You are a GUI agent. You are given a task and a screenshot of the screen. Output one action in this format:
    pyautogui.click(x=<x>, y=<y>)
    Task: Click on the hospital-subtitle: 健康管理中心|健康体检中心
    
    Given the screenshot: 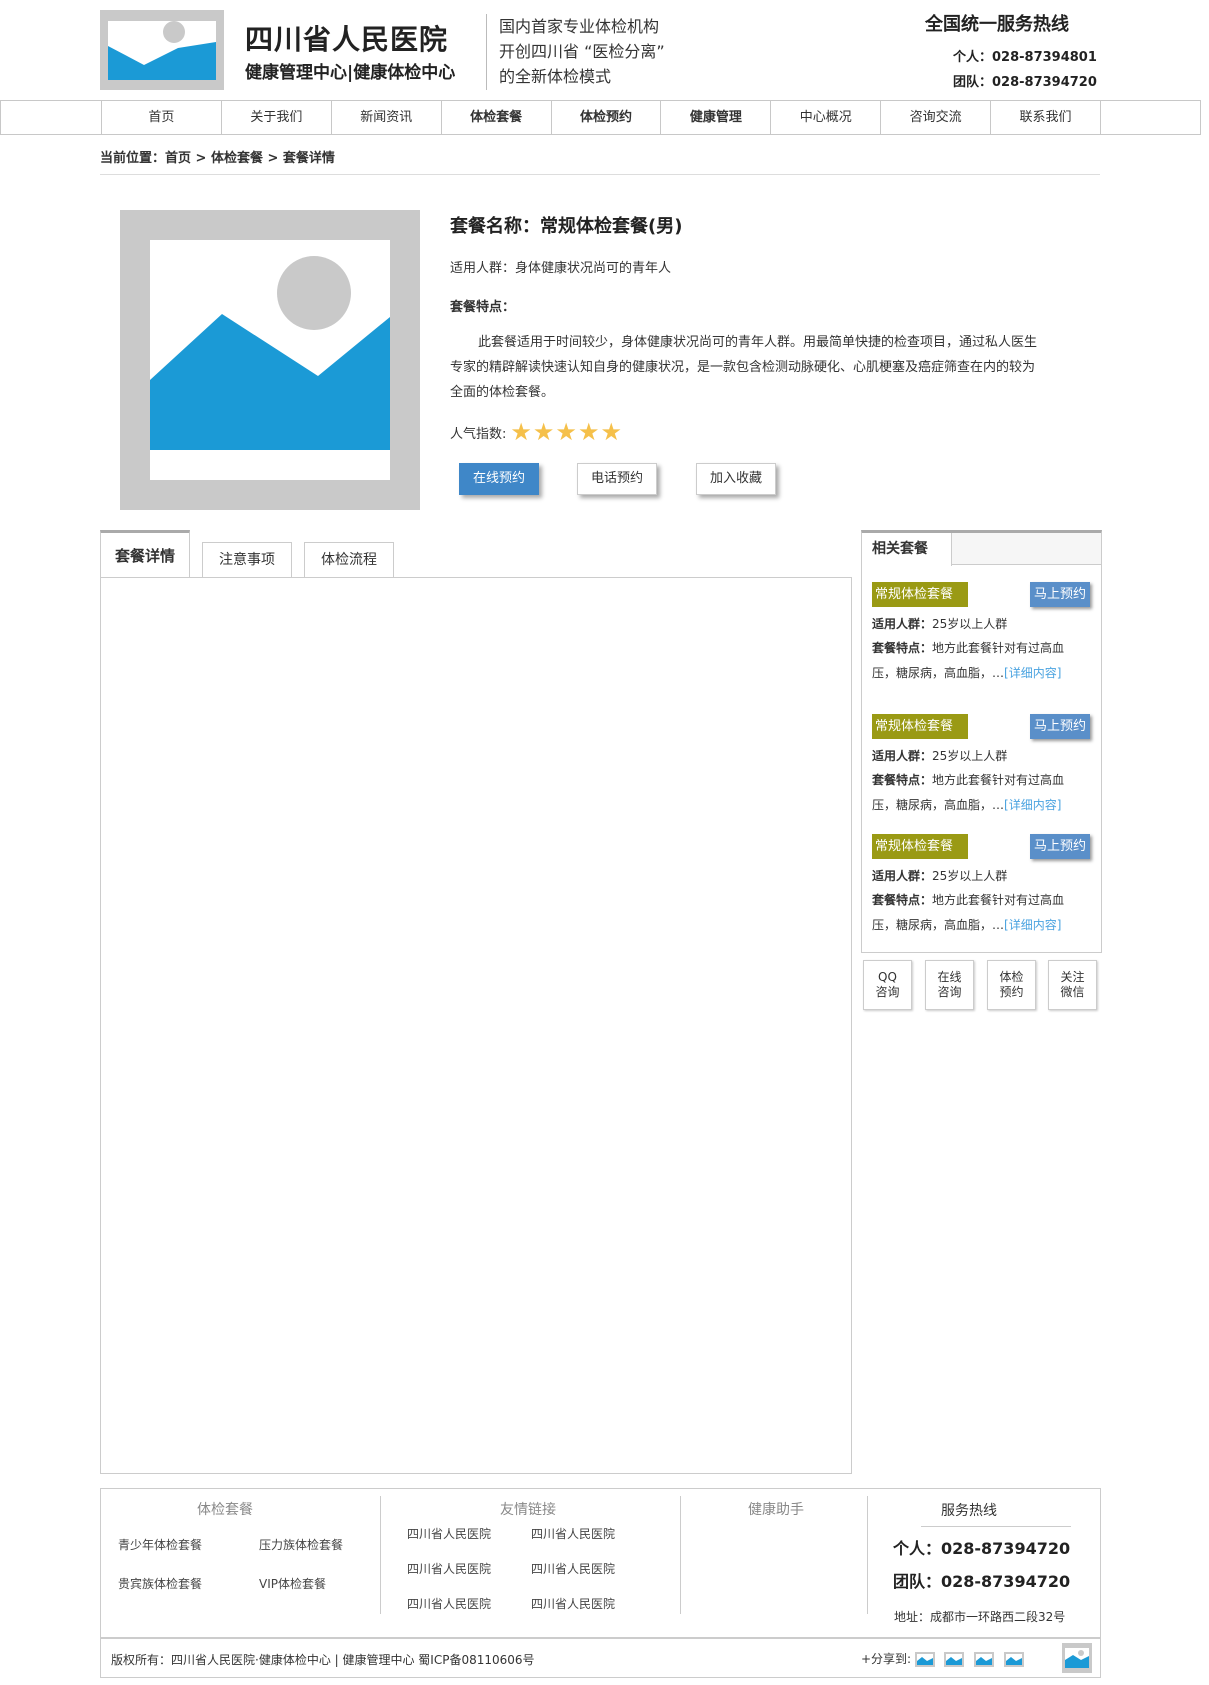 What is the action you would take?
    pyautogui.click(x=350, y=73)
    